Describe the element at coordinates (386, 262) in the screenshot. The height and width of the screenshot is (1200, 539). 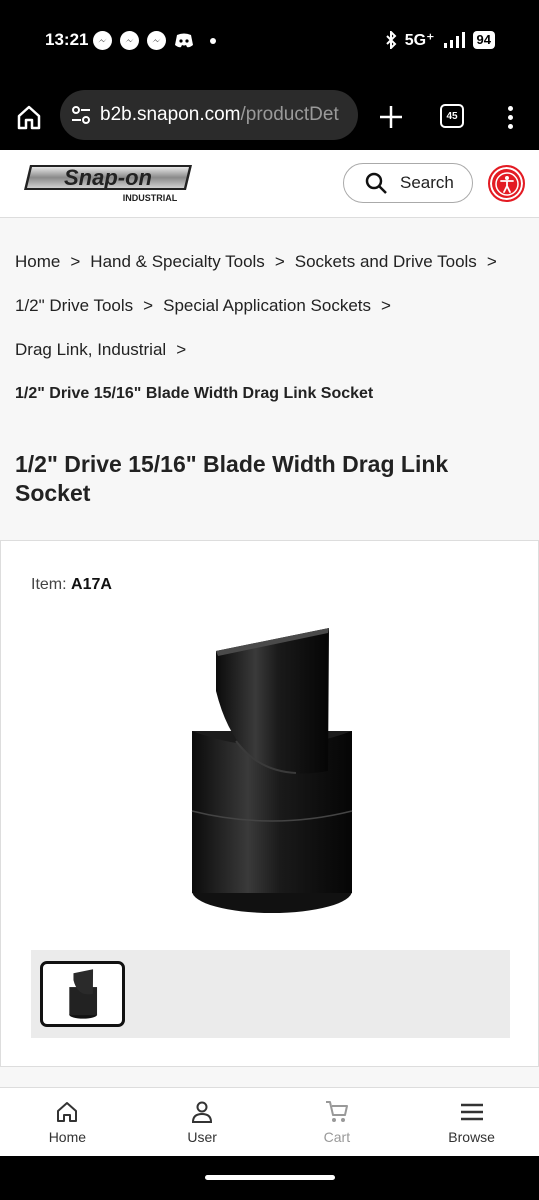
I see `breadcrumb-sockets-drive-tools: Sockets and Drive Tools` at that location.